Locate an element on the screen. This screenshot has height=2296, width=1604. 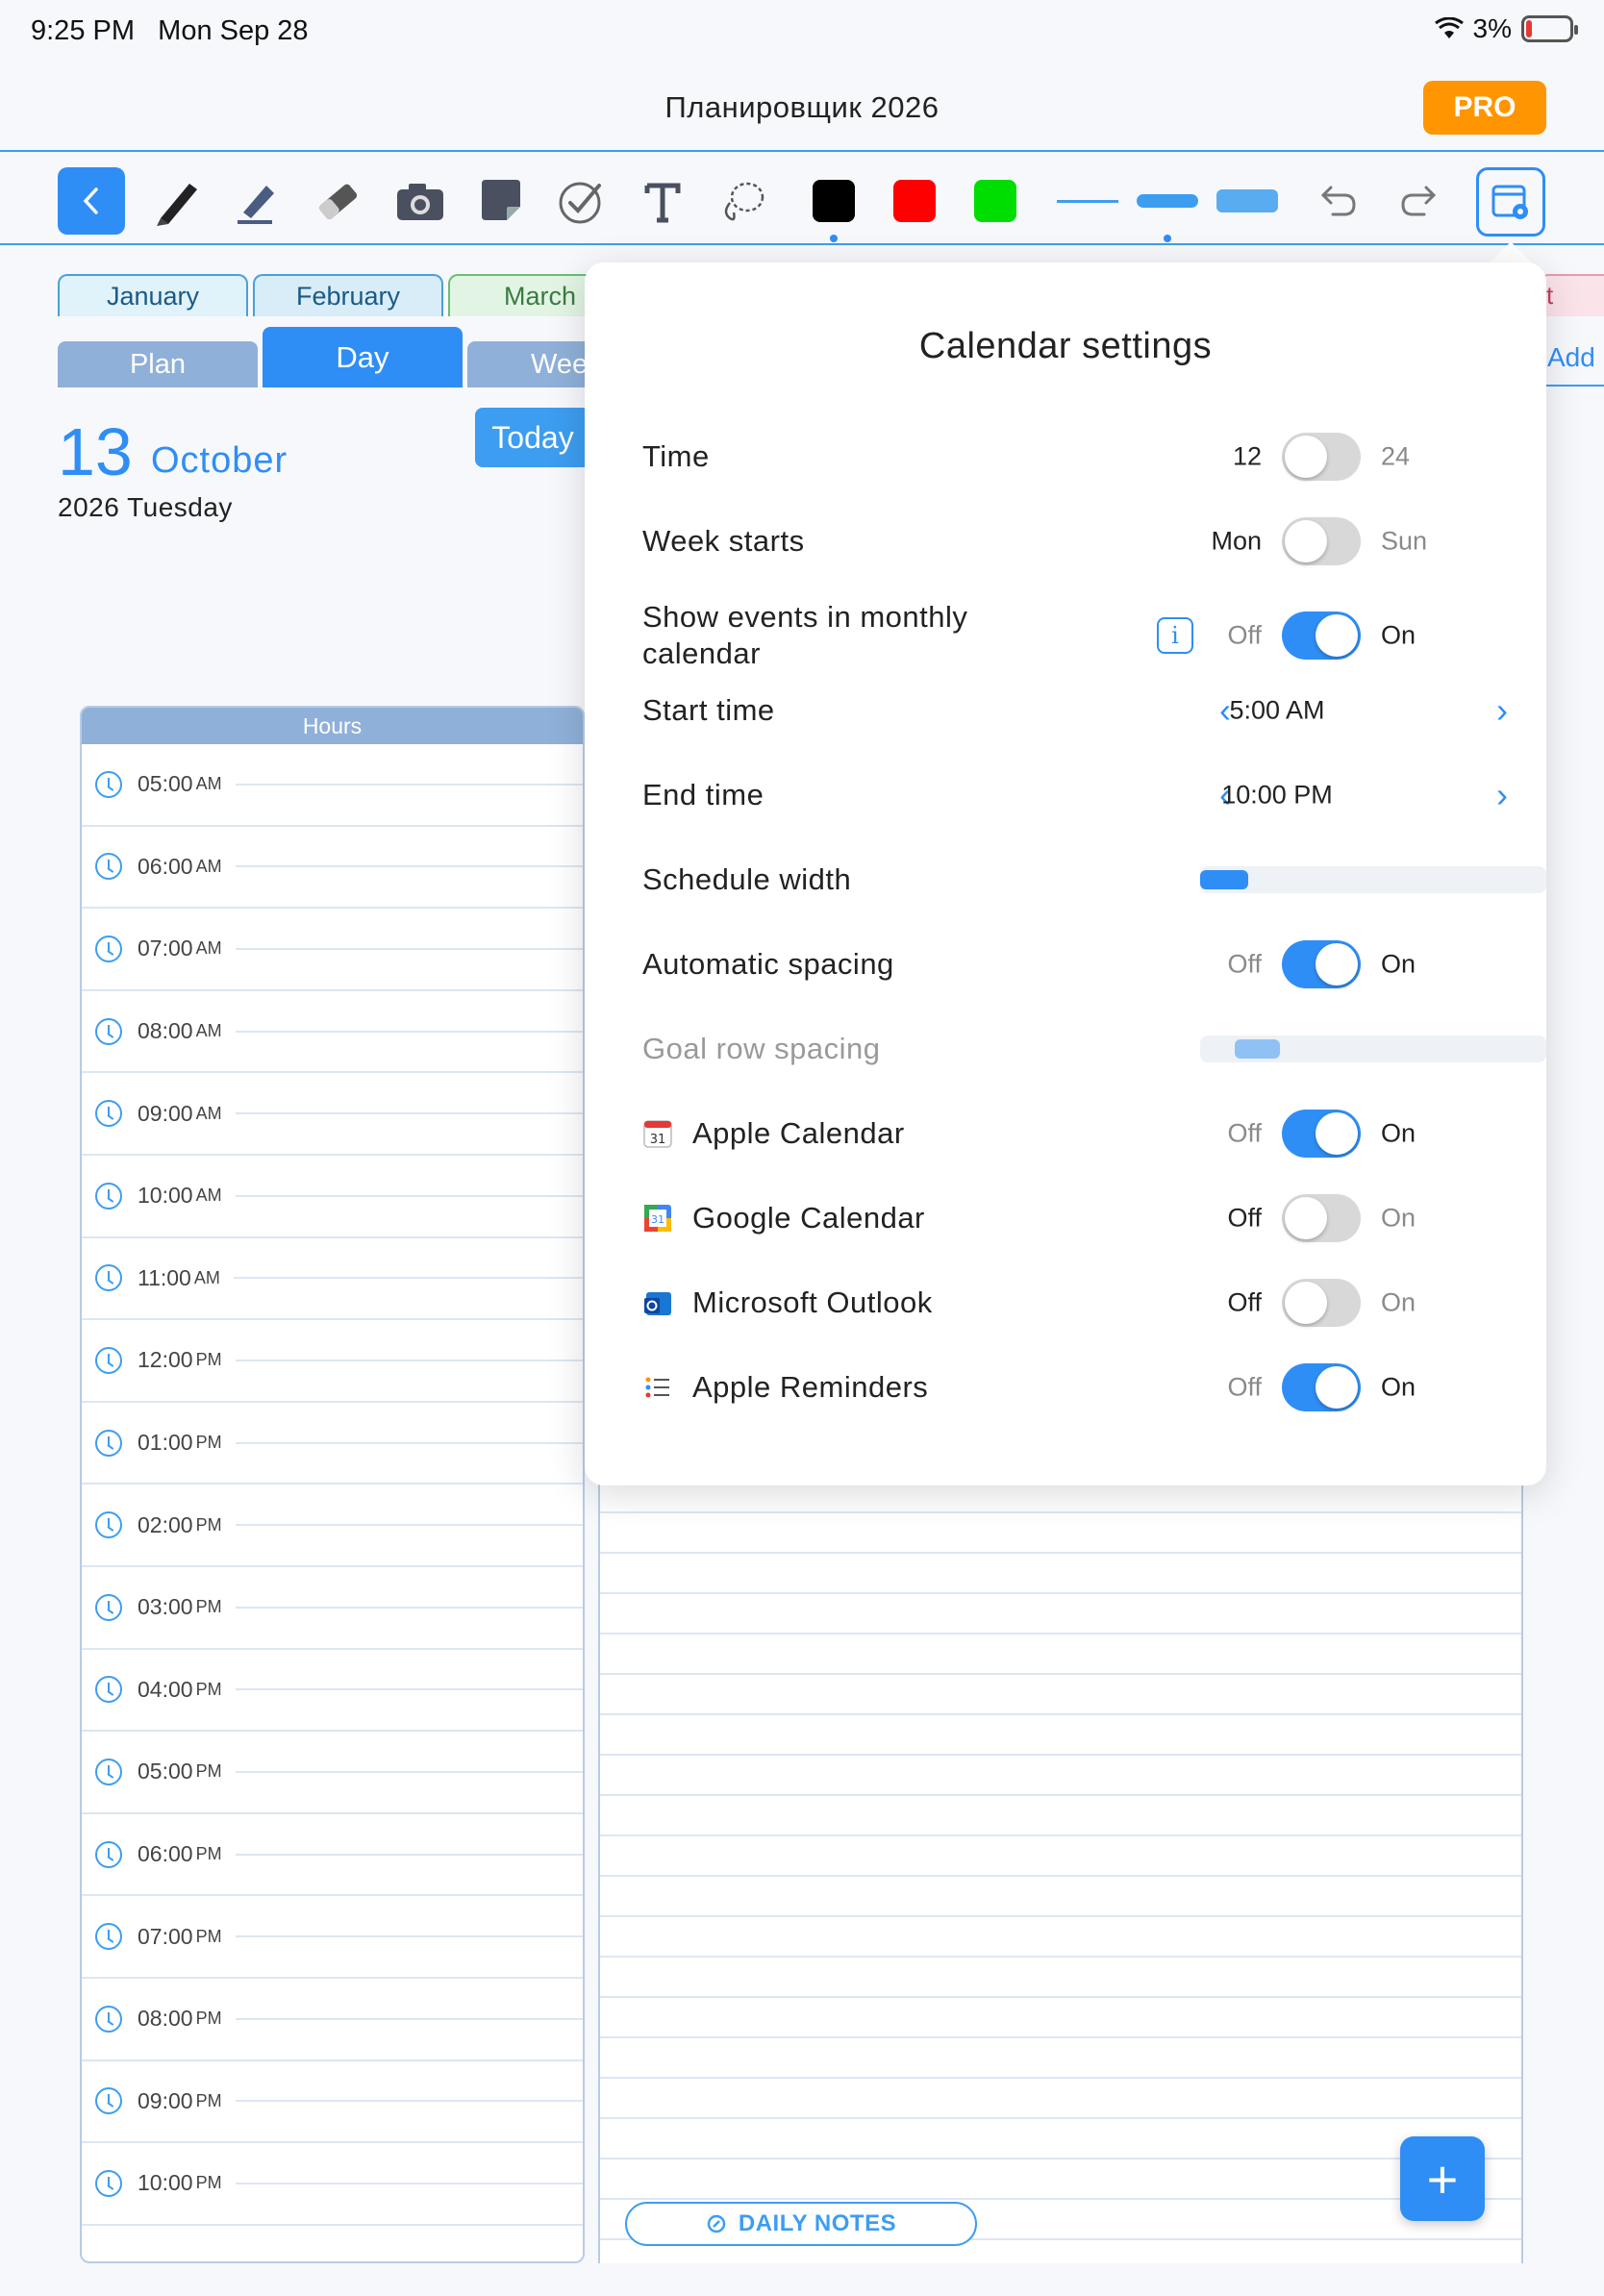
chevron-left-icon is located at coordinates (90, 200).